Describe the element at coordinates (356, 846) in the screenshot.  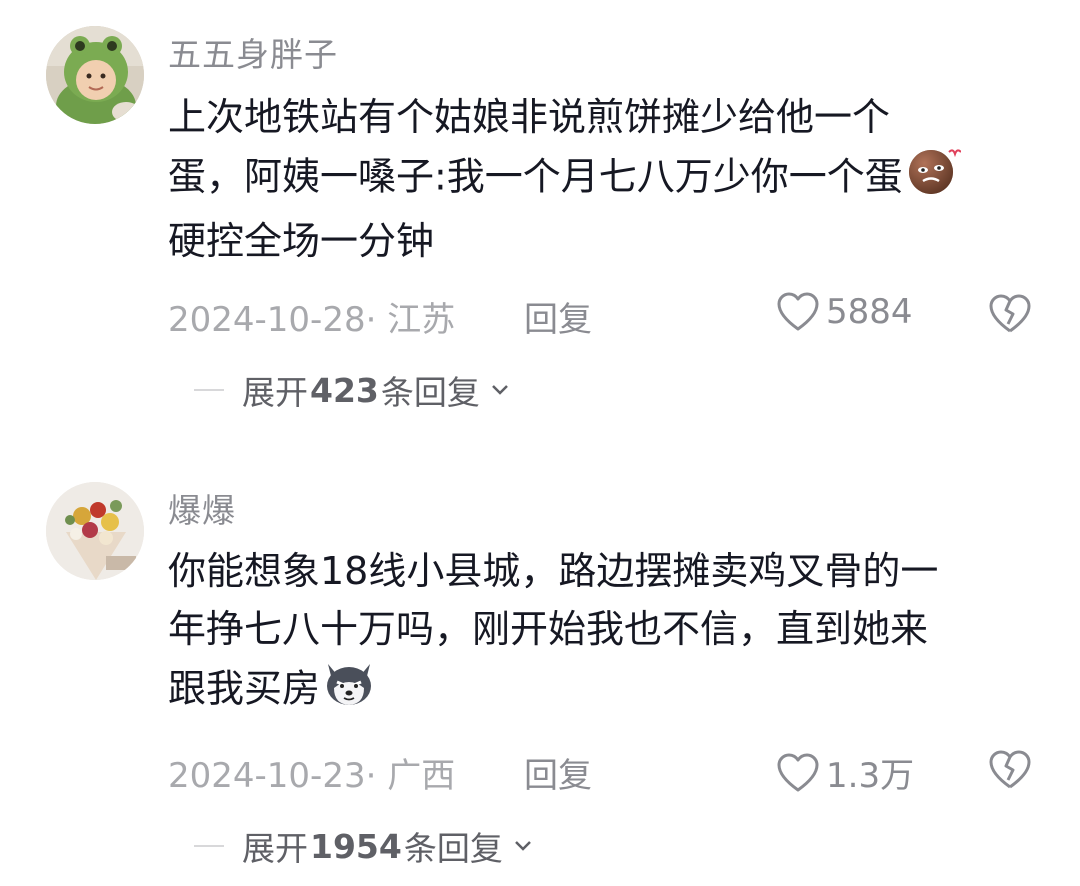
I see `reply-count: 1954` at that location.